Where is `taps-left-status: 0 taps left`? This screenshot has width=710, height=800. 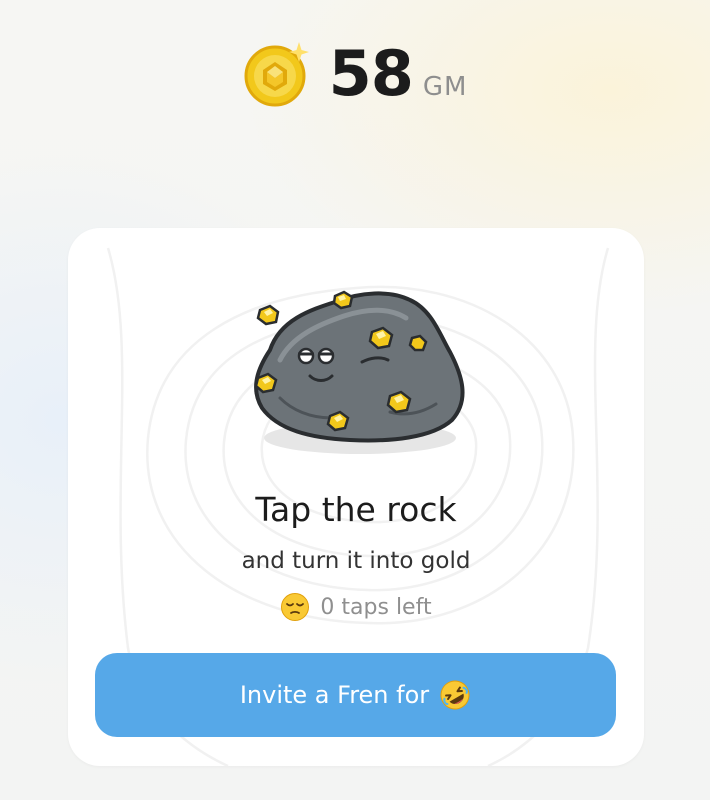
taps-left-status: 0 taps left is located at coordinates (356, 607).